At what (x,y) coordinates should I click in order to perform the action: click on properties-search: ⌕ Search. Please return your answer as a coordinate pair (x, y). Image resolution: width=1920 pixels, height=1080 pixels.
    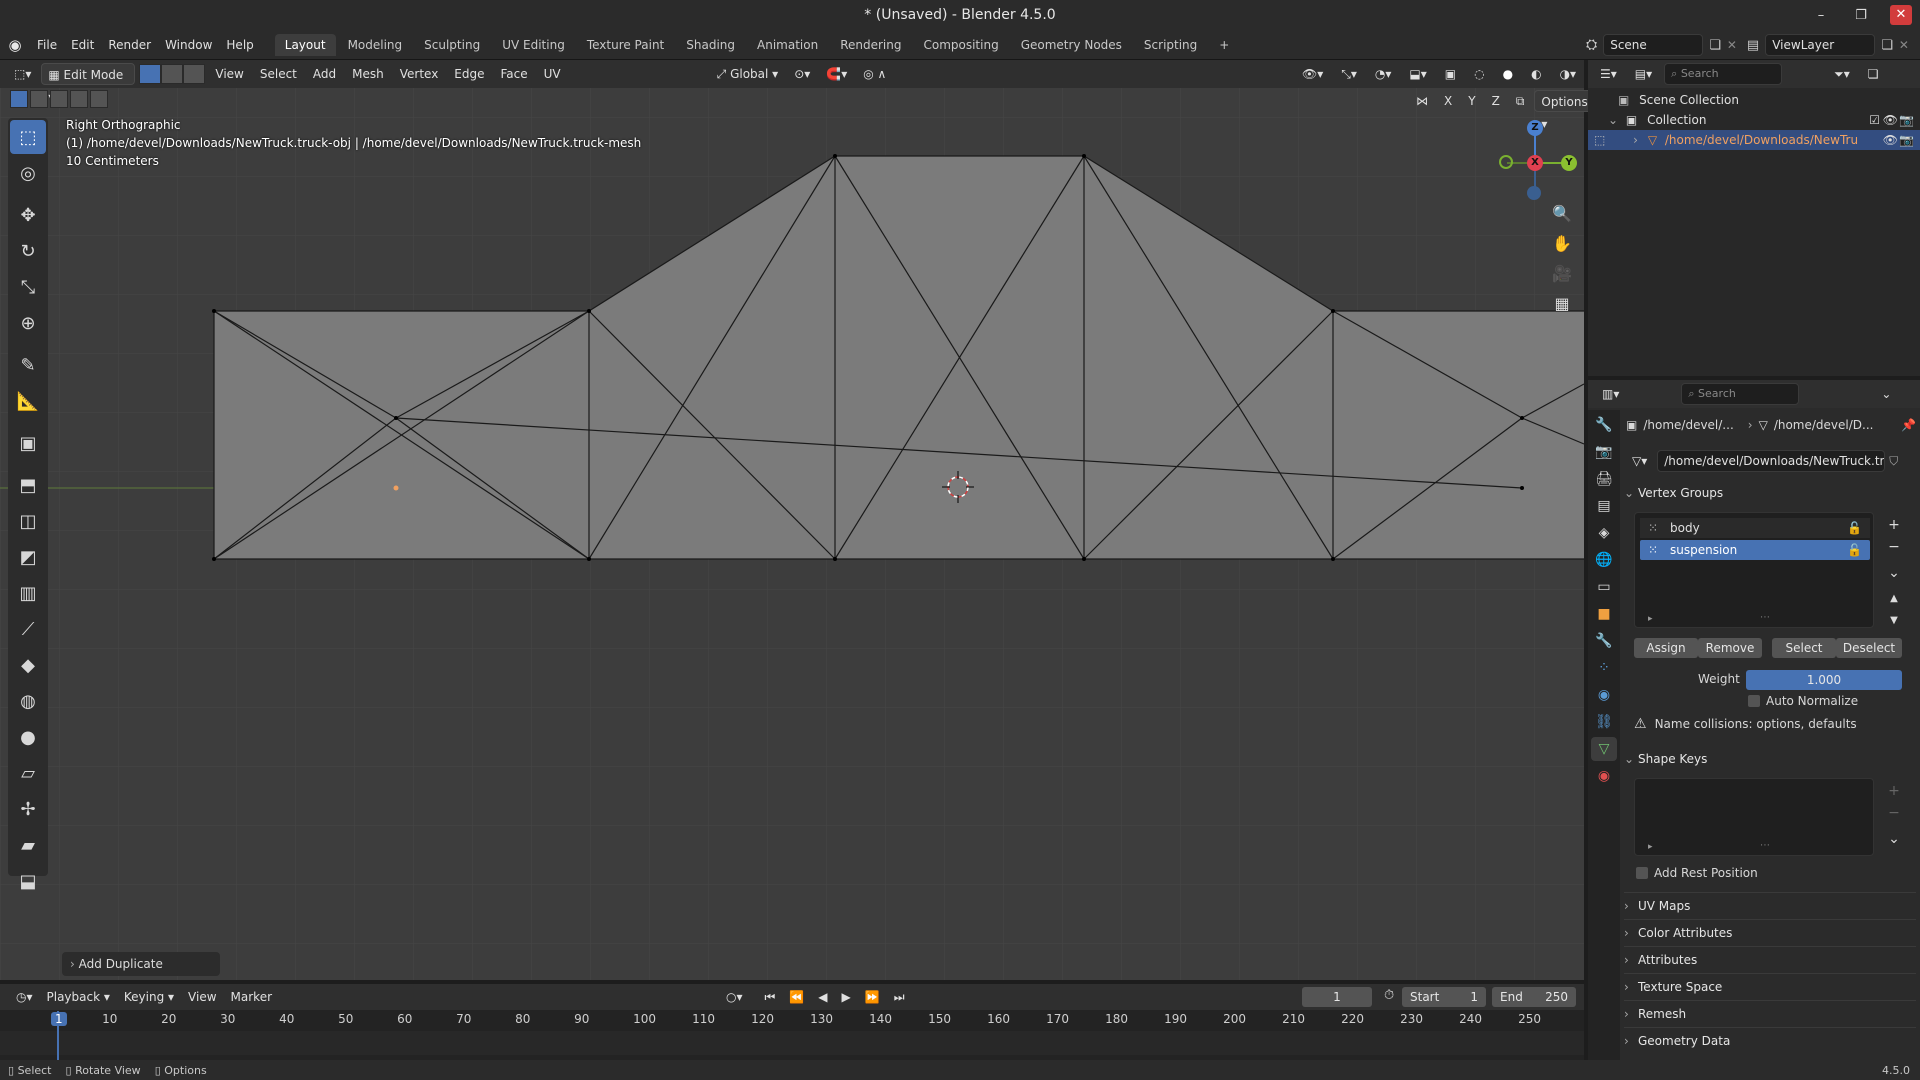
    Looking at the image, I should click on (1740, 394).